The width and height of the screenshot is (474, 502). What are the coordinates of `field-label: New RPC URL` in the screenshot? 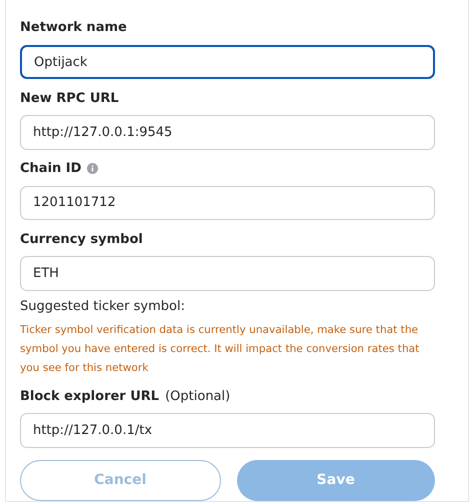 It's located at (69, 98).